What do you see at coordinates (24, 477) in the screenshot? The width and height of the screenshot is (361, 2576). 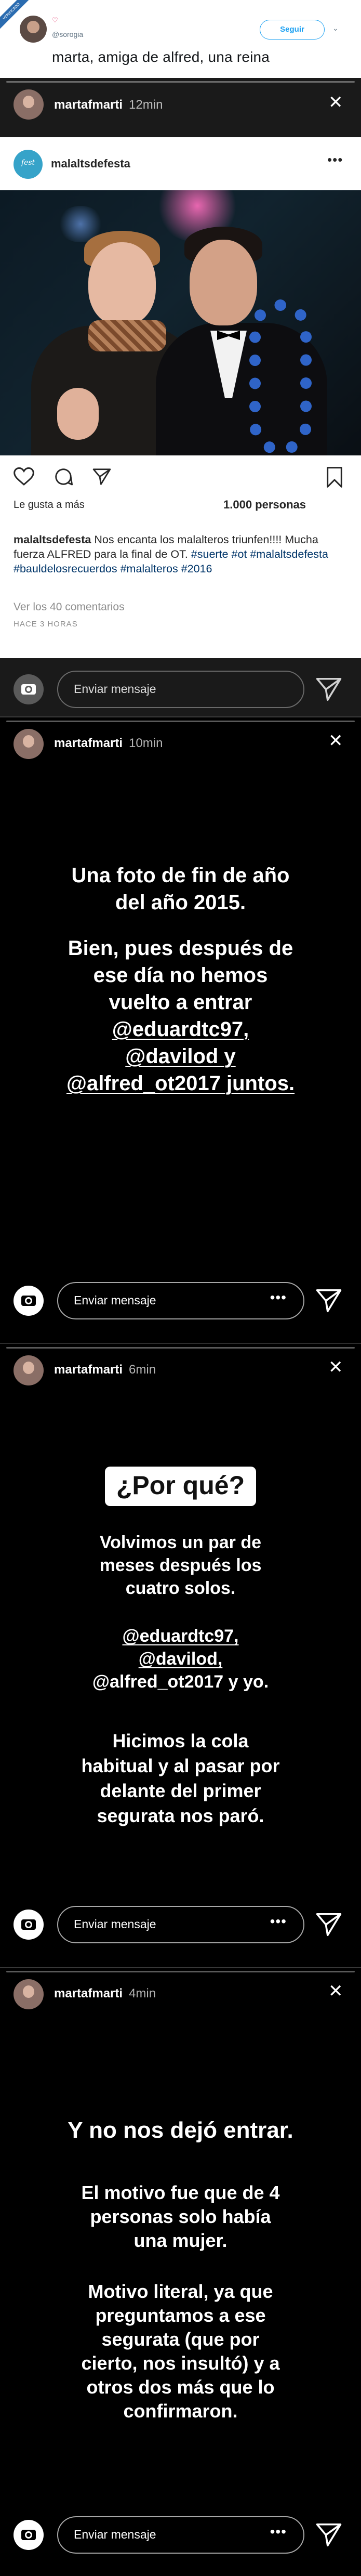 I see `heart-icon` at bounding box center [24, 477].